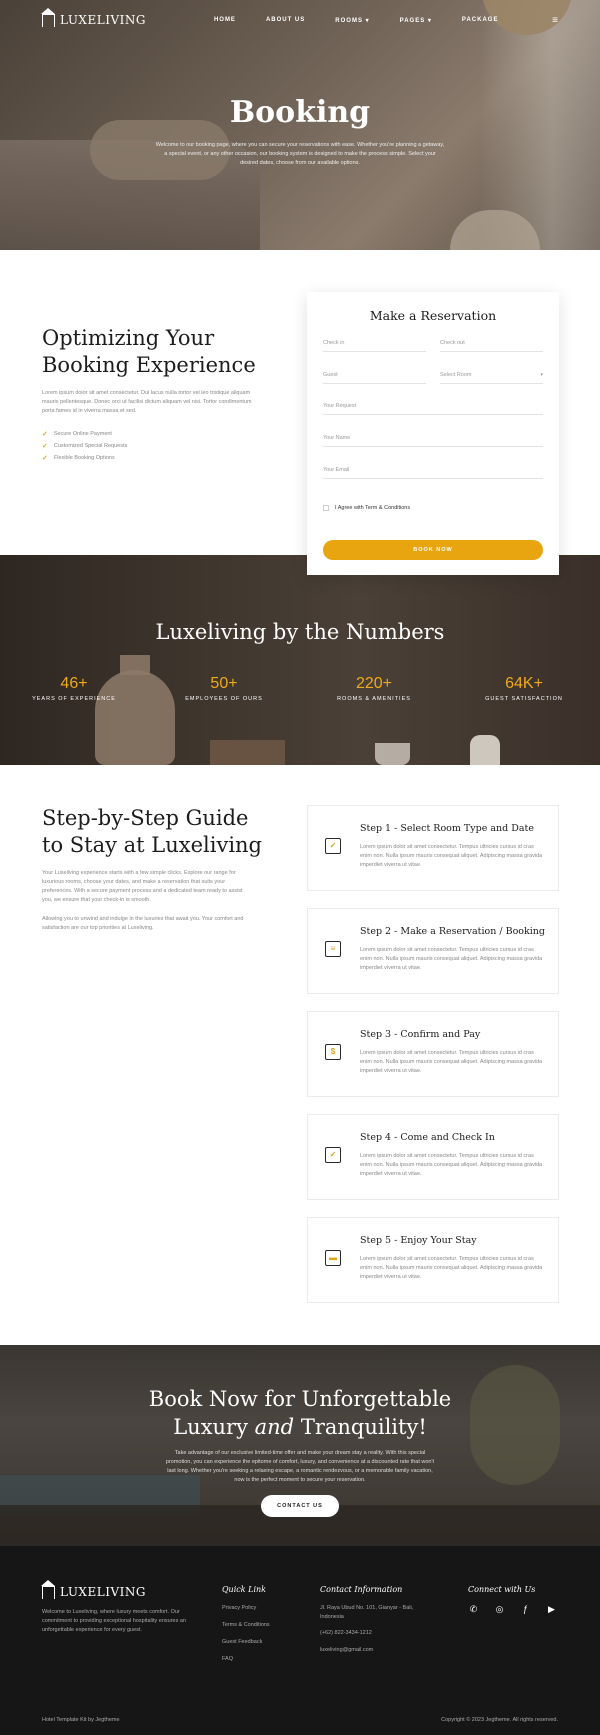 The image size is (600, 1735). I want to click on stat-value: 64K+, so click(524, 683).